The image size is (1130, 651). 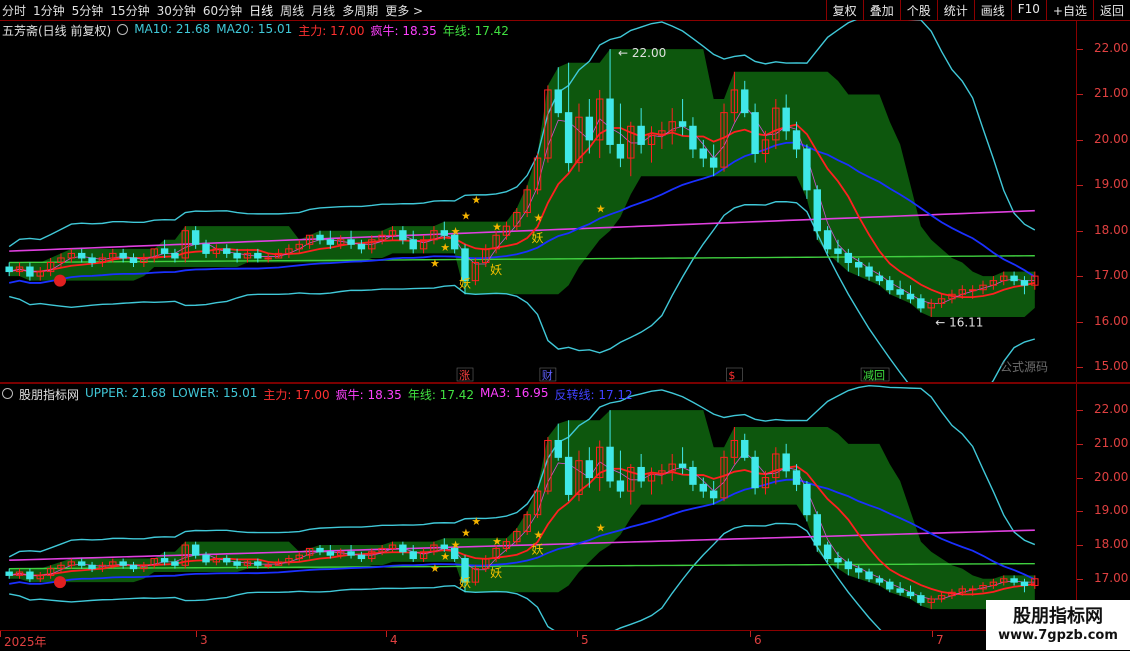 I want to click on toolbar-button-7: 返回, so click(x=1111, y=10).